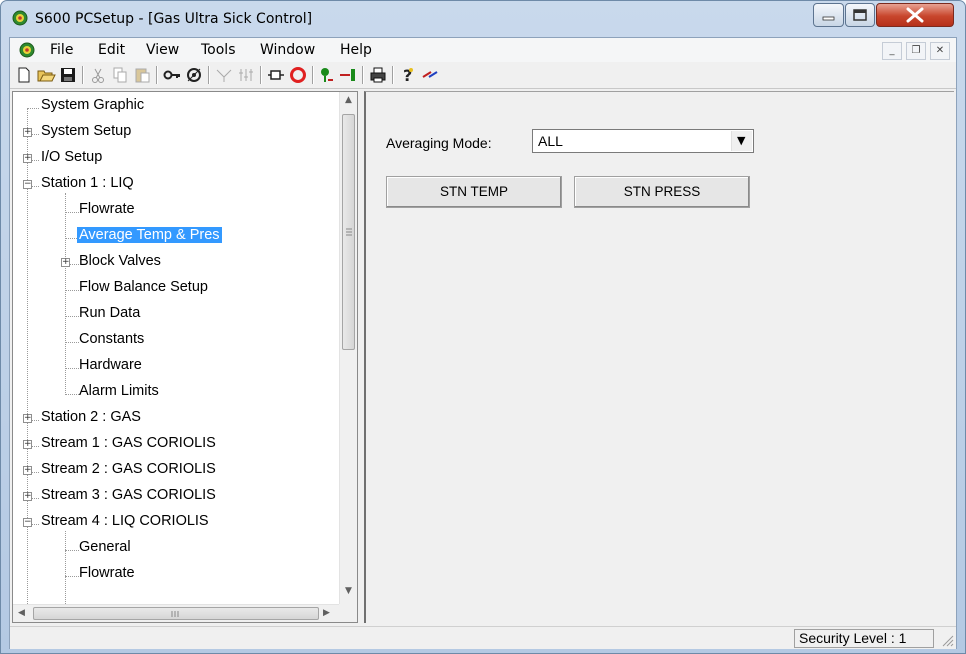 This screenshot has width=966, height=654. Describe the element at coordinates (120, 75) in the screenshot. I see `copy-icon` at that location.